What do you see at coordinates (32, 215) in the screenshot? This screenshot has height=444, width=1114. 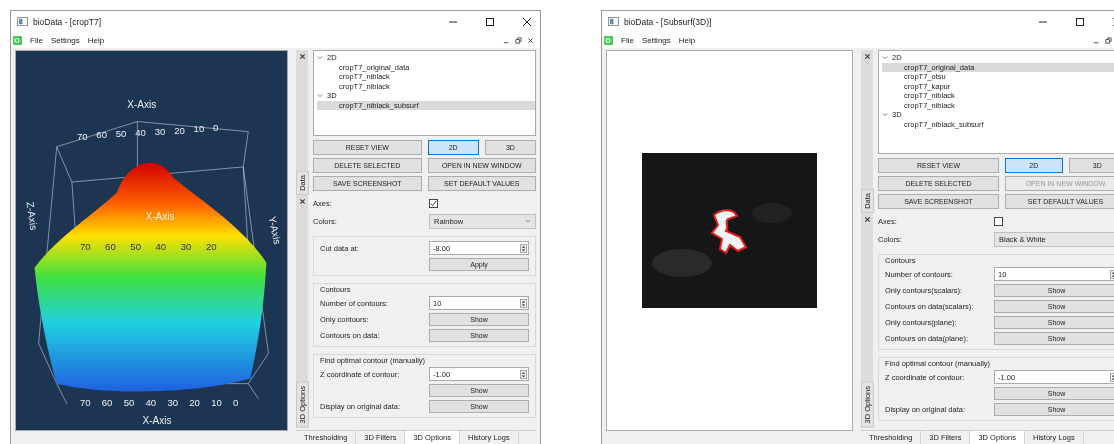 I see `axis-title: Z-Axis` at bounding box center [32, 215].